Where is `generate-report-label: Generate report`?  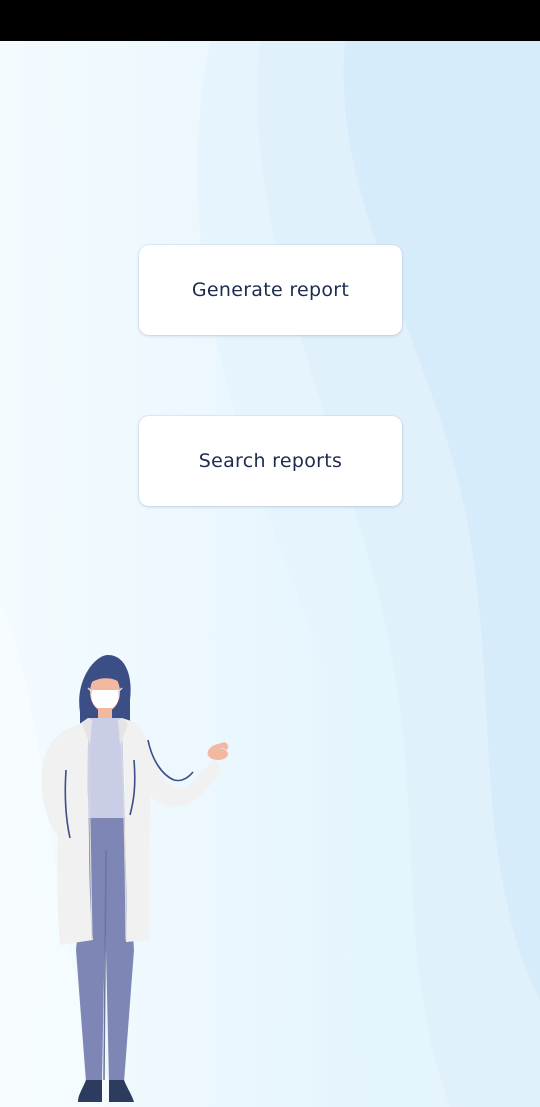 generate-report-label: Generate report is located at coordinates (270, 290).